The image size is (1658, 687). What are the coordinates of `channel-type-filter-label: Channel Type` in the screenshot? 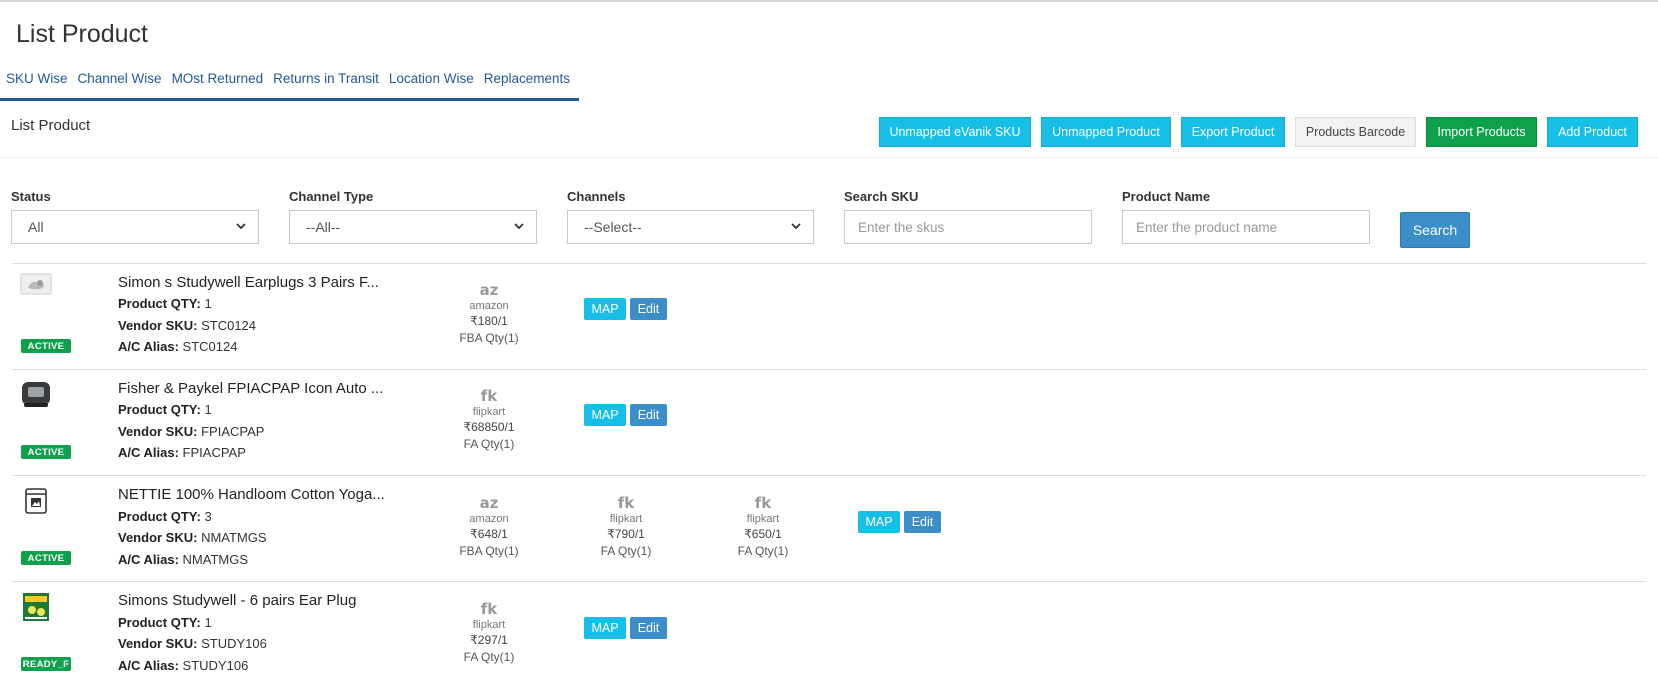 It's located at (331, 196).